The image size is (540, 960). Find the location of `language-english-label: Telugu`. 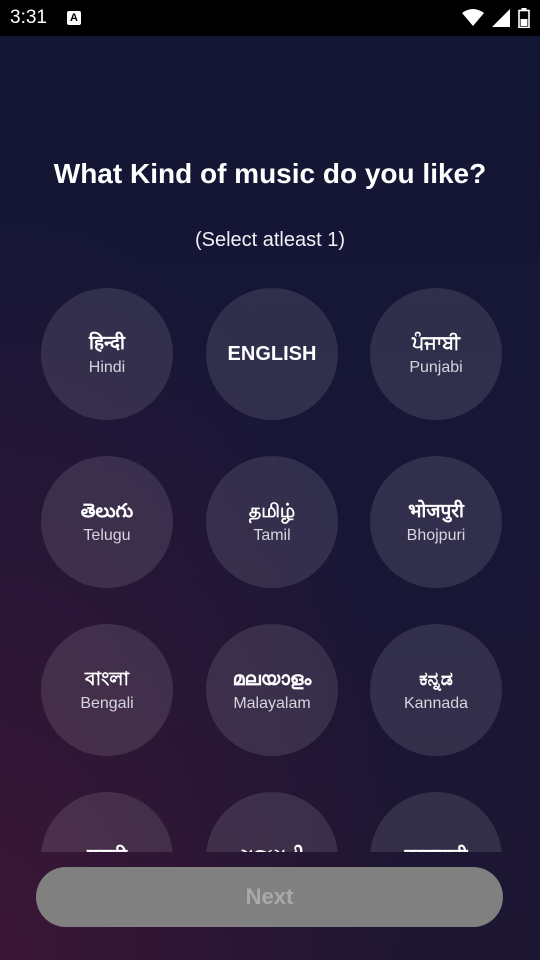

language-english-label: Telugu is located at coordinates (107, 535).